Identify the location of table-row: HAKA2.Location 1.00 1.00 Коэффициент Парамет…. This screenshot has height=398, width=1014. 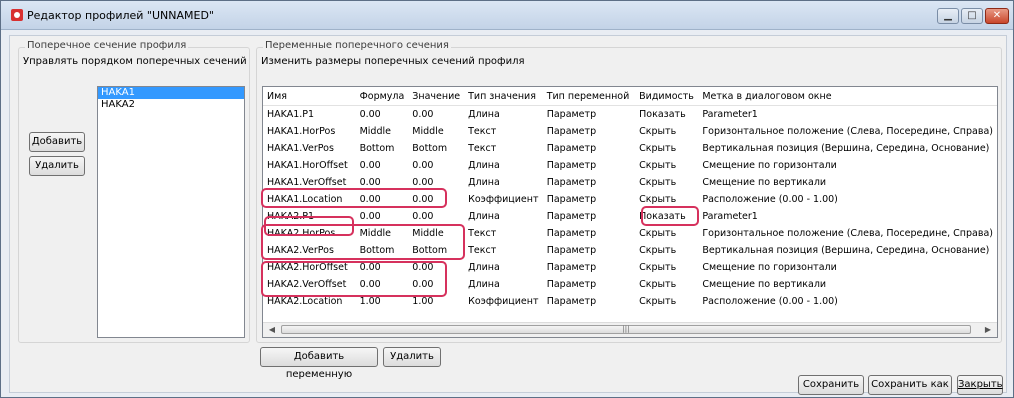
(630, 301).